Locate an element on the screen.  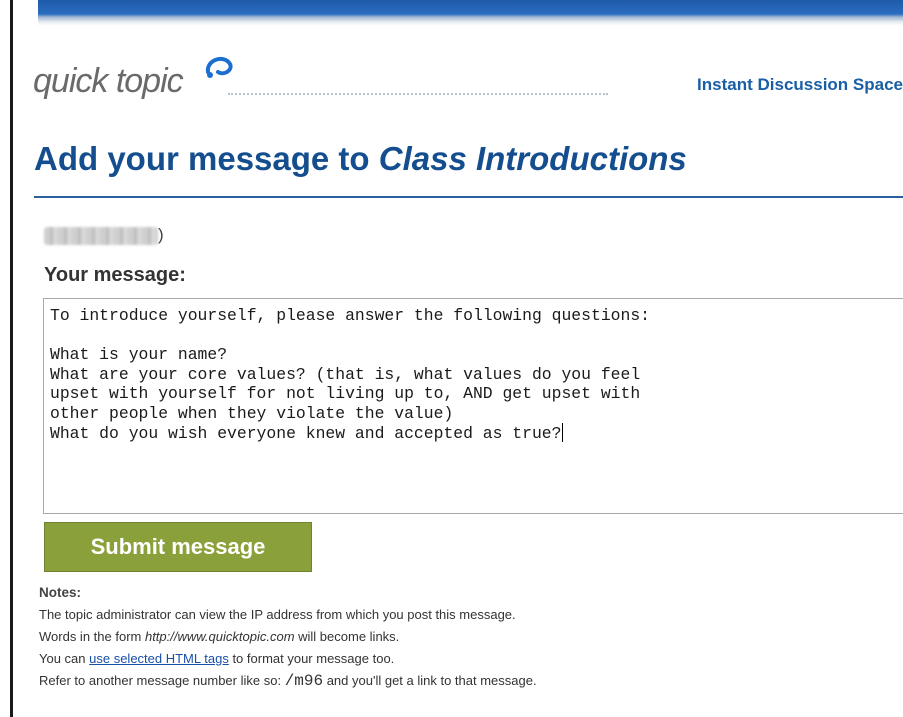
header-band is located at coordinates (470, 13).